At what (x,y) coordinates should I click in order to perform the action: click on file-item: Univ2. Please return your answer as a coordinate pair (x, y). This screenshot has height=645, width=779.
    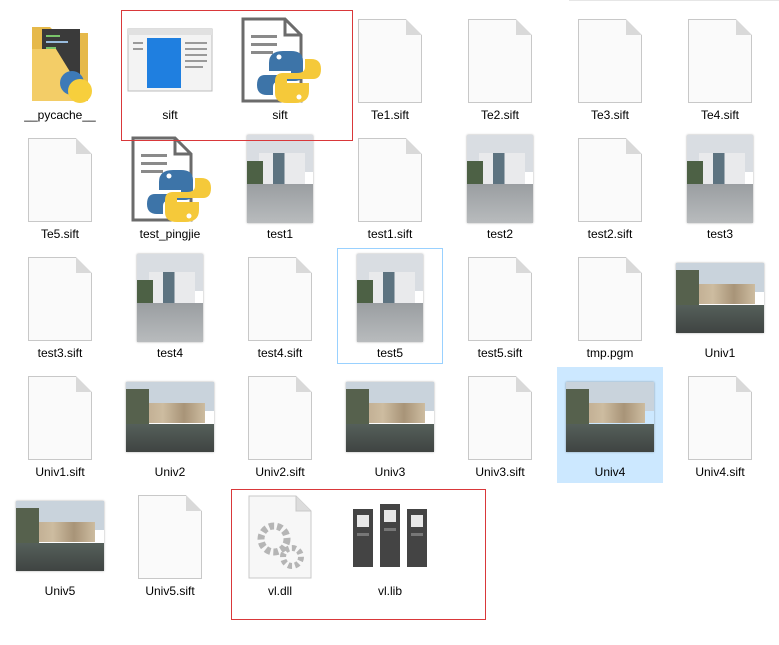
    Looking at the image, I should click on (170, 425).